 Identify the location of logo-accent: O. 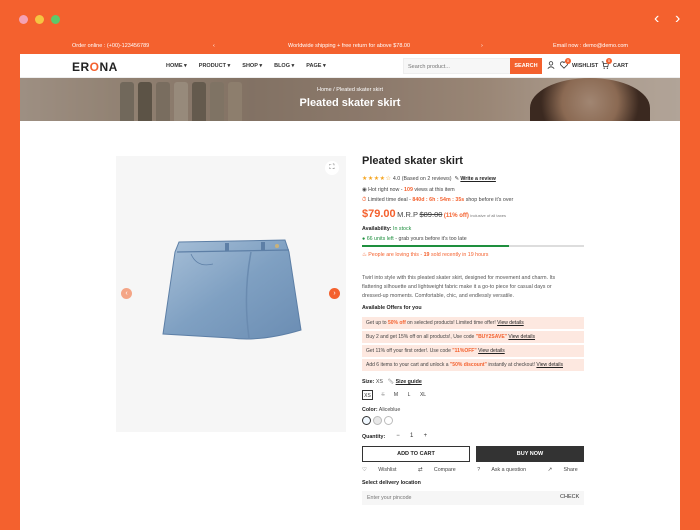
(94, 67).